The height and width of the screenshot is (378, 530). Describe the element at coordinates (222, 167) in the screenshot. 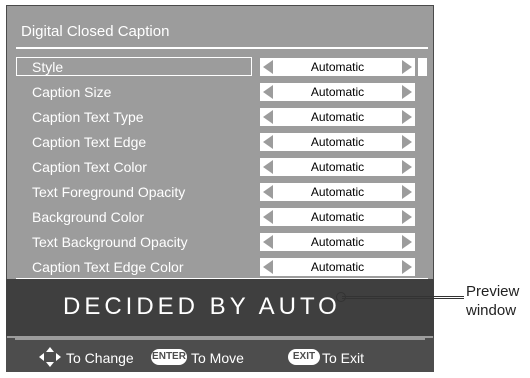

I see `menu-row: Caption Text Color Automatic` at that location.